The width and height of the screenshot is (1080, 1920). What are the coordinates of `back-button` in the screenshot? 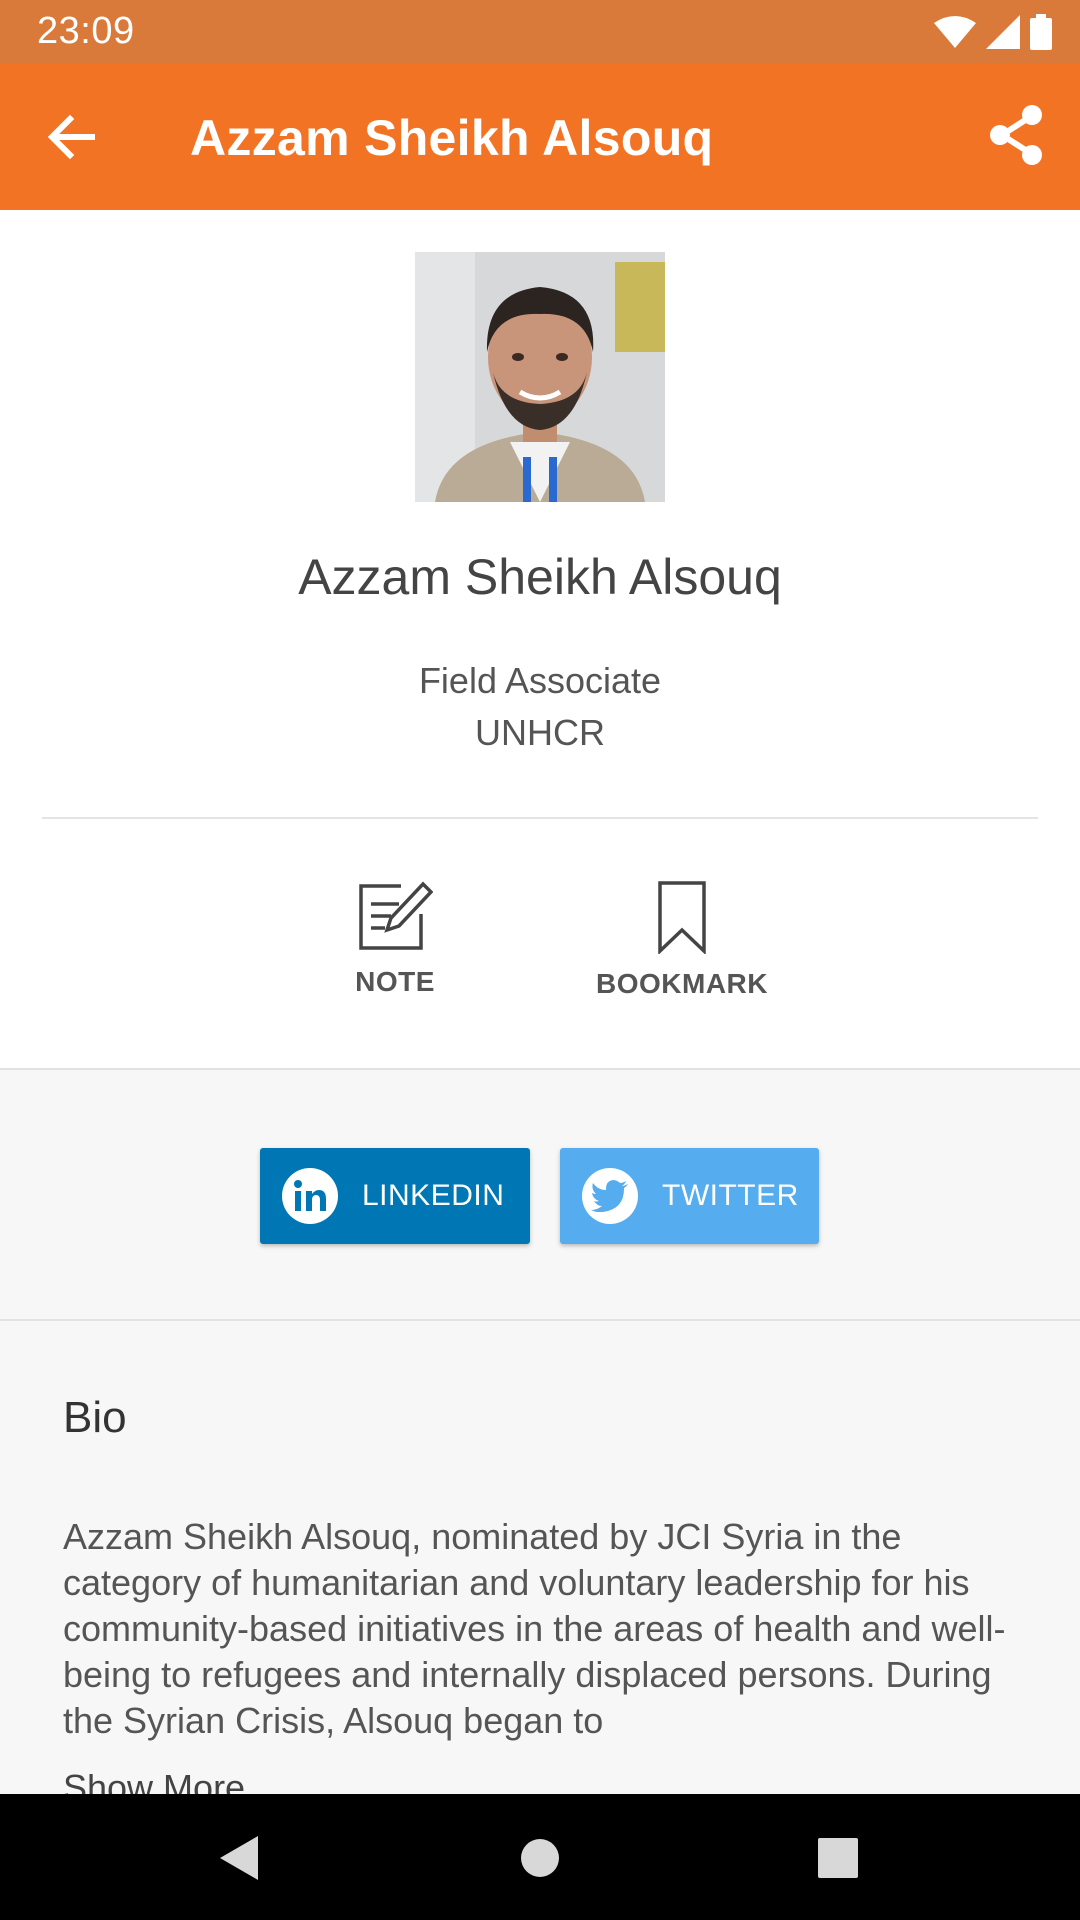 It's located at (72, 137).